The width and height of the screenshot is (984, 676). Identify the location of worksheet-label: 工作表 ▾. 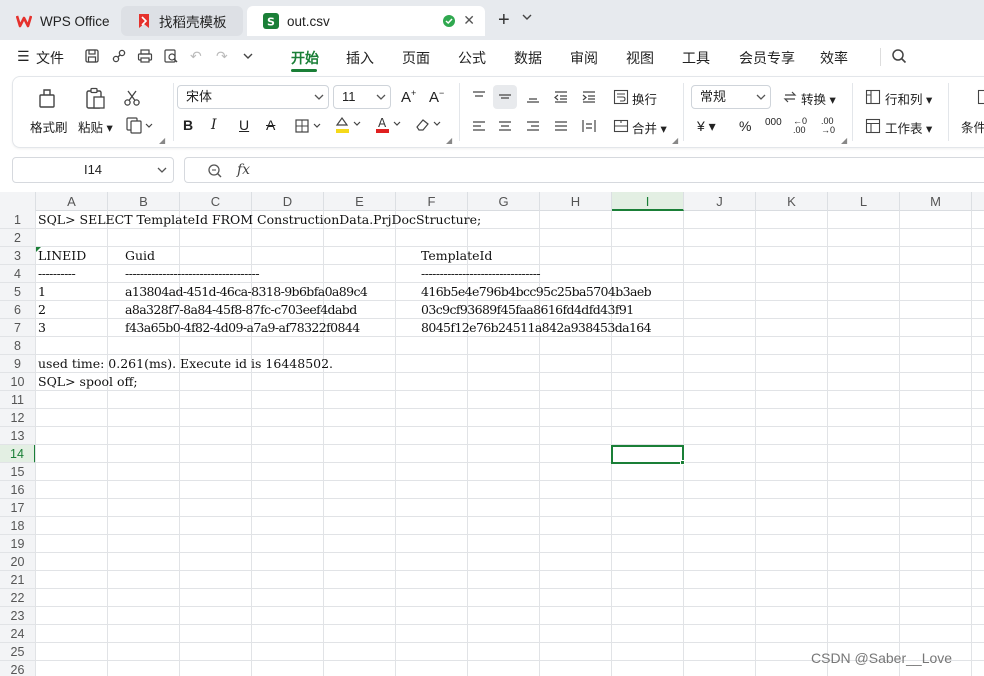
(908, 127).